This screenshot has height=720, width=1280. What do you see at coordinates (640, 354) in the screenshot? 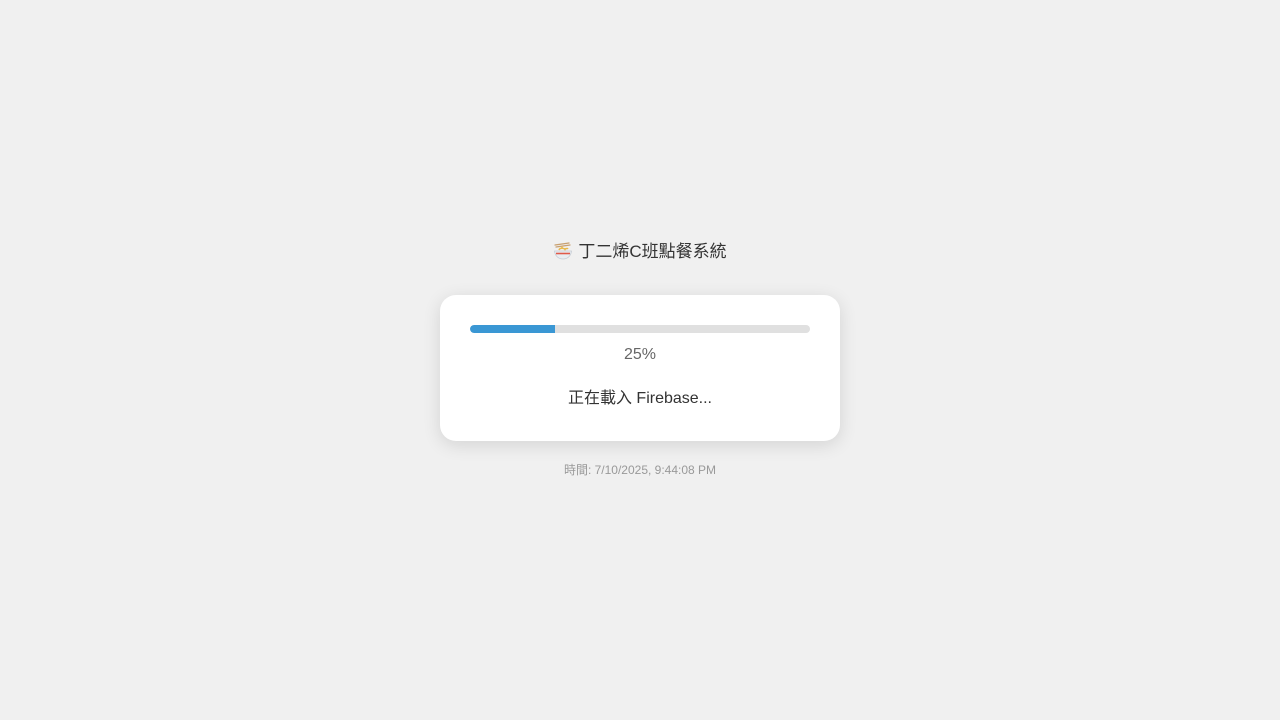
I see `progress-percent: 25%` at bounding box center [640, 354].